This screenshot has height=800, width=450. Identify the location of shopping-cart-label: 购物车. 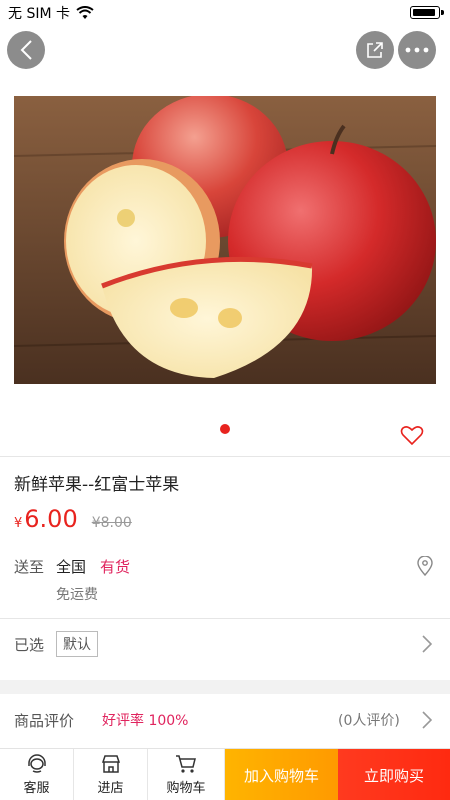
(186, 788).